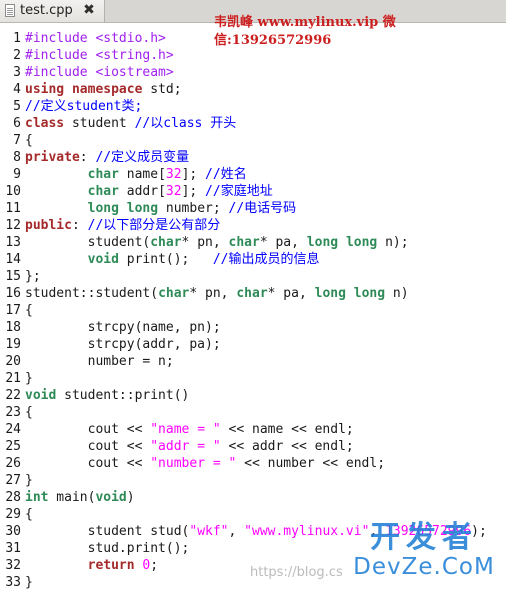 The height and width of the screenshot is (590, 506). Describe the element at coordinates (99, 55) in the screenshot. I see `code-text: #include <string.h>` at that location.